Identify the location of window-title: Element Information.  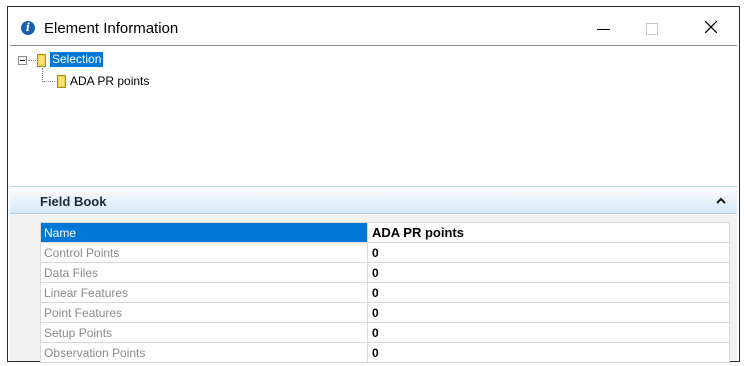
(111, 28).